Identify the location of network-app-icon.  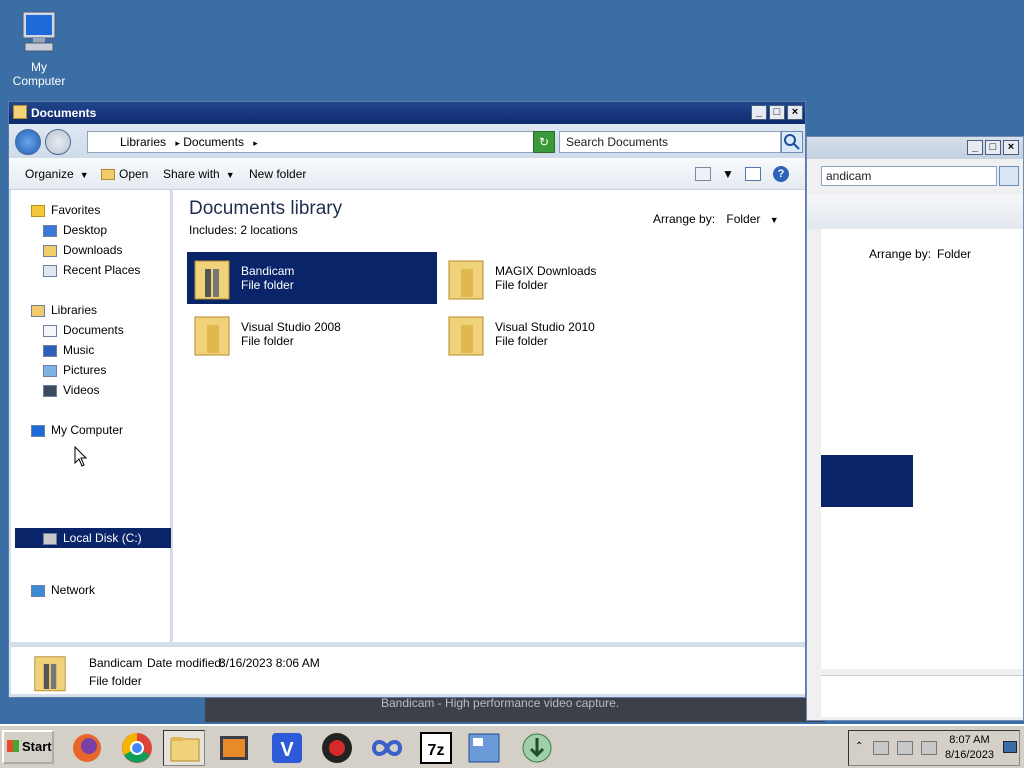
(484, 748).